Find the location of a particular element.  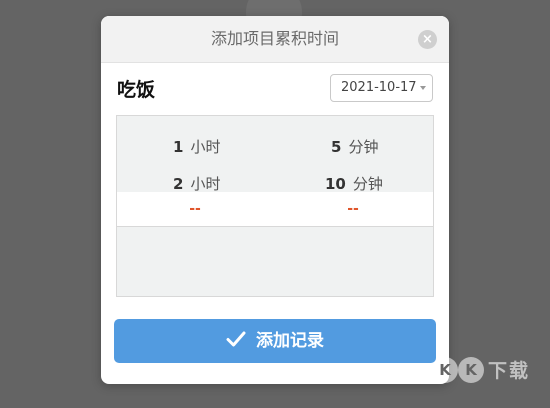

watermark-text: 下载 is located at coordinates (509, 371).